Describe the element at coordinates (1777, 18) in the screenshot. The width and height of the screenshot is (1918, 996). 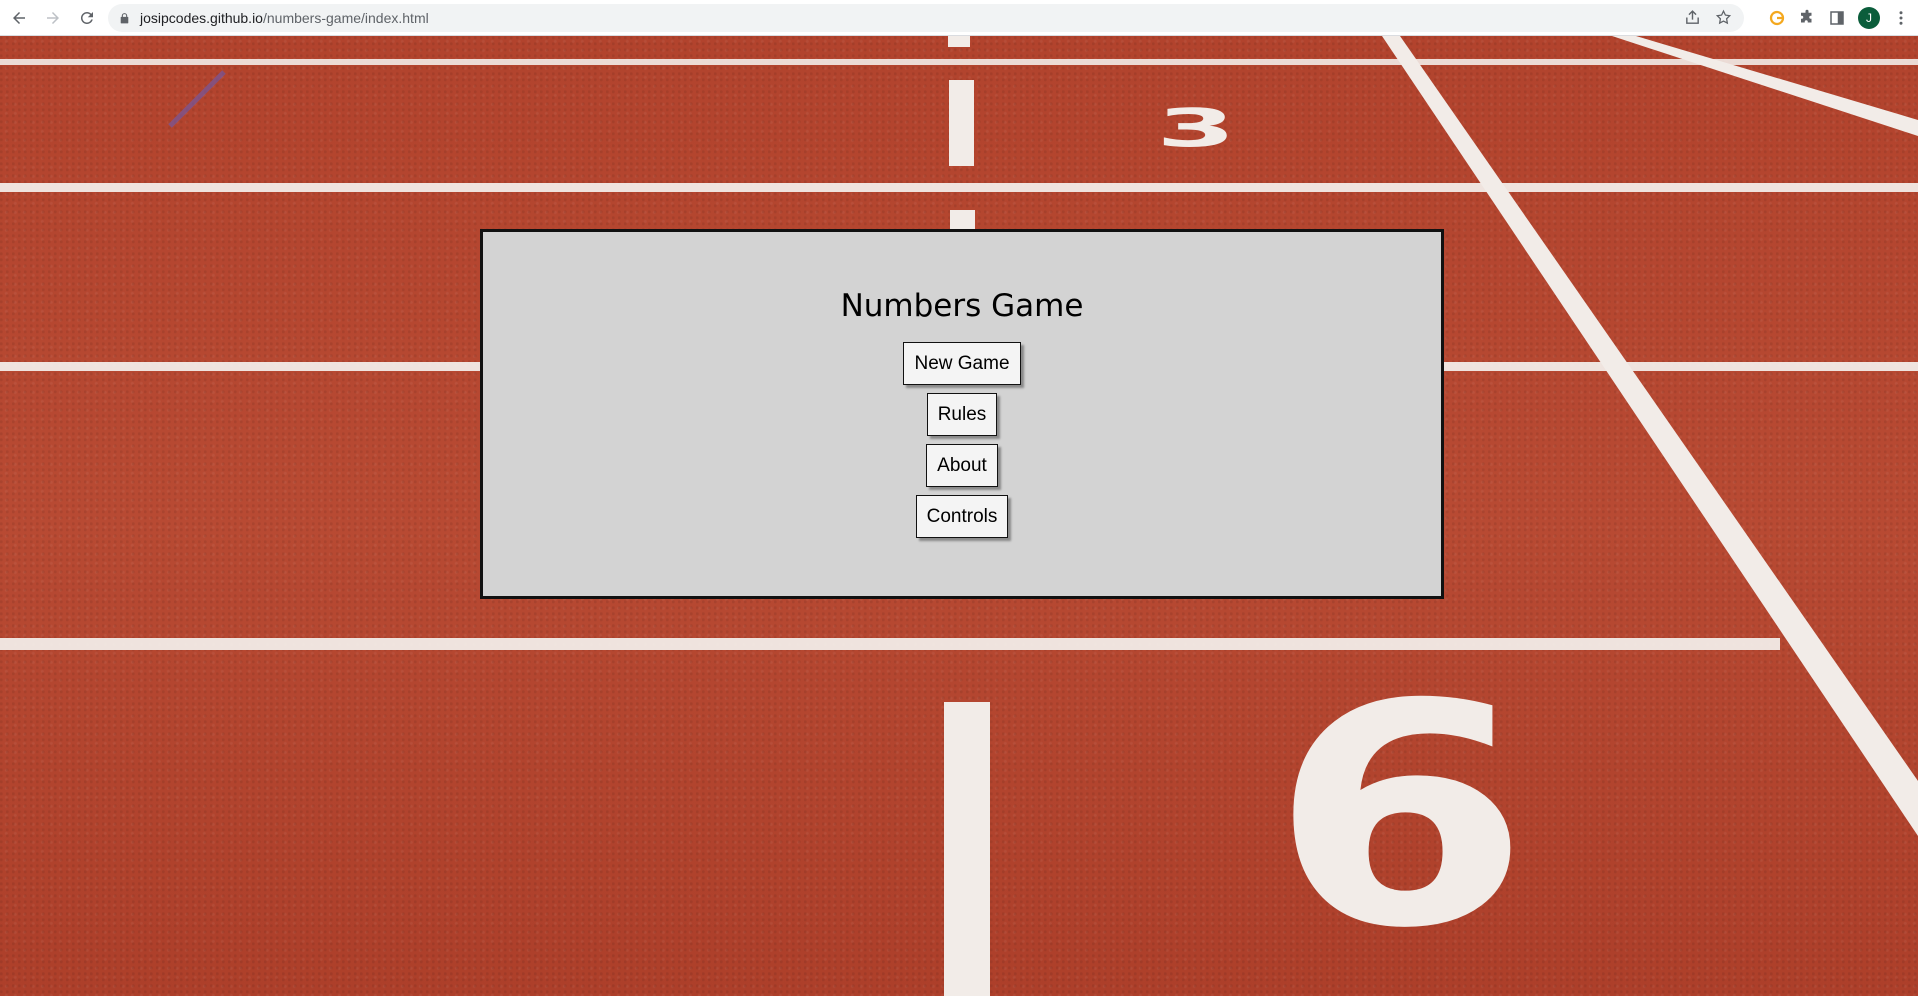
I see `extension-g-icon` at that location.